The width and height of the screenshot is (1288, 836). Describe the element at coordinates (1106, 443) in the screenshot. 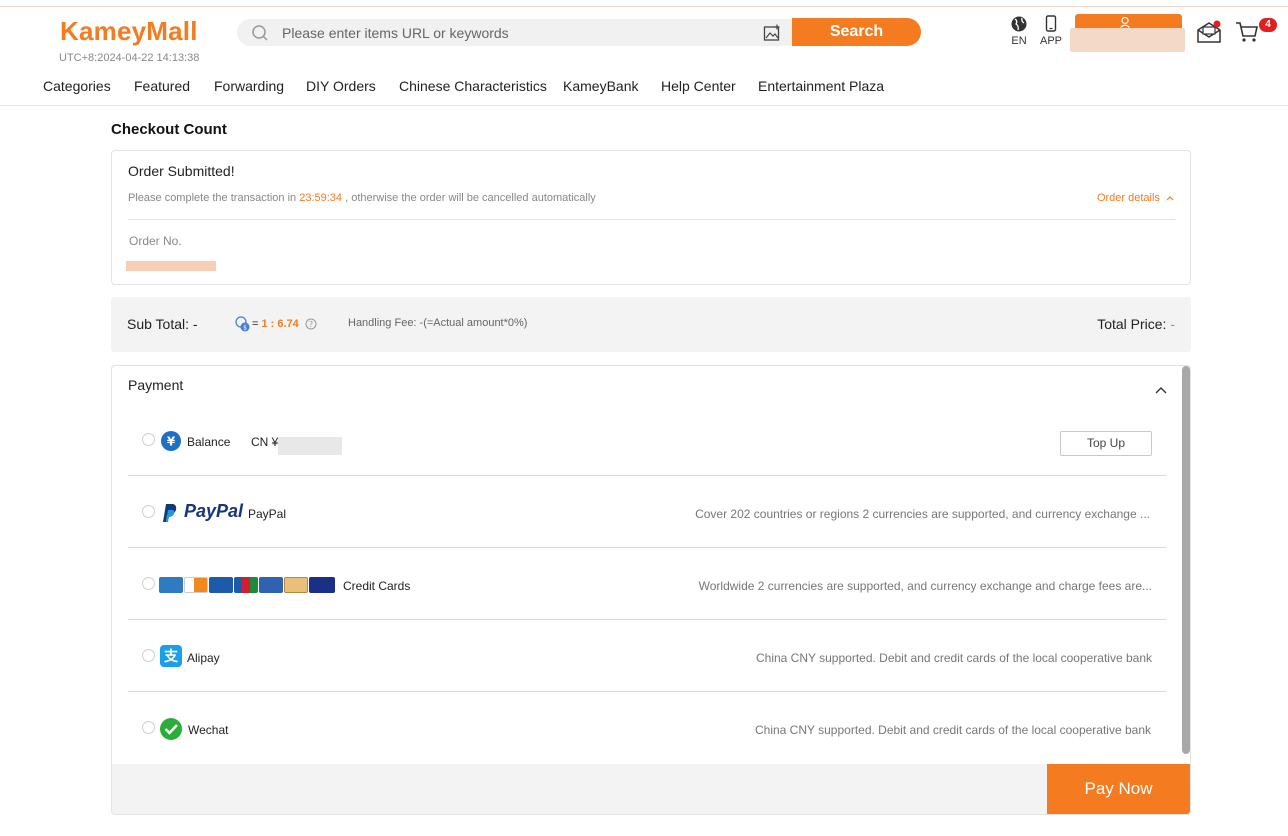

I see `top-up-button: Top Up` at that location.